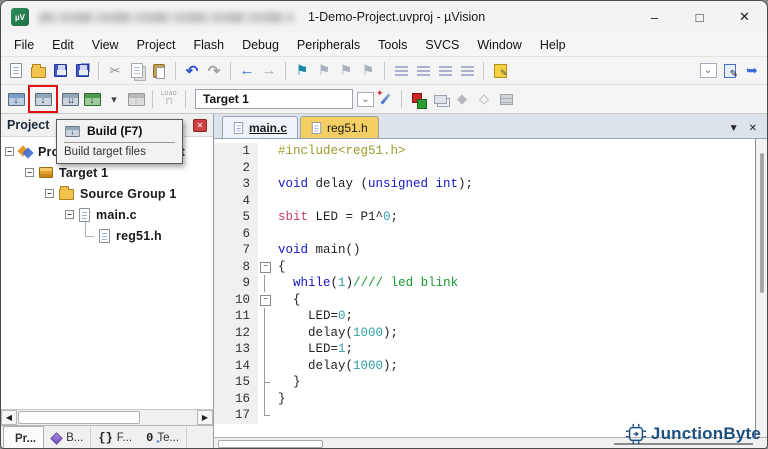 The width and height of the screenshot is (768, 449). What do you see at coordinates (205, 417) in the screenshot?
I see `scroll-right-icon: ▶` at bounding box center [205, 417].